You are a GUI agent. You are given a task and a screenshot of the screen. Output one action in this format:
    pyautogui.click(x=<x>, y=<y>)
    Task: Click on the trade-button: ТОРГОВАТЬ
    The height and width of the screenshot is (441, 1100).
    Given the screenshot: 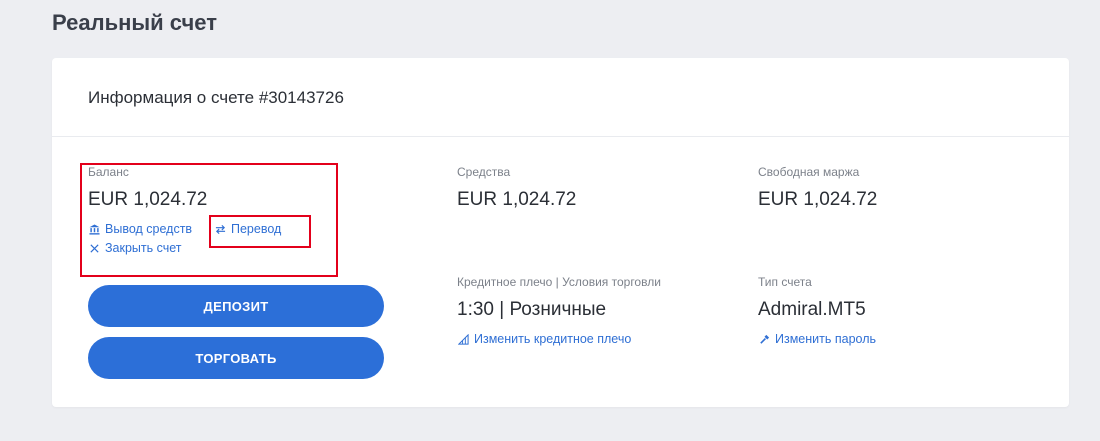 What is the action you would take?
    pyautogui.click(x=236, y=358)
    